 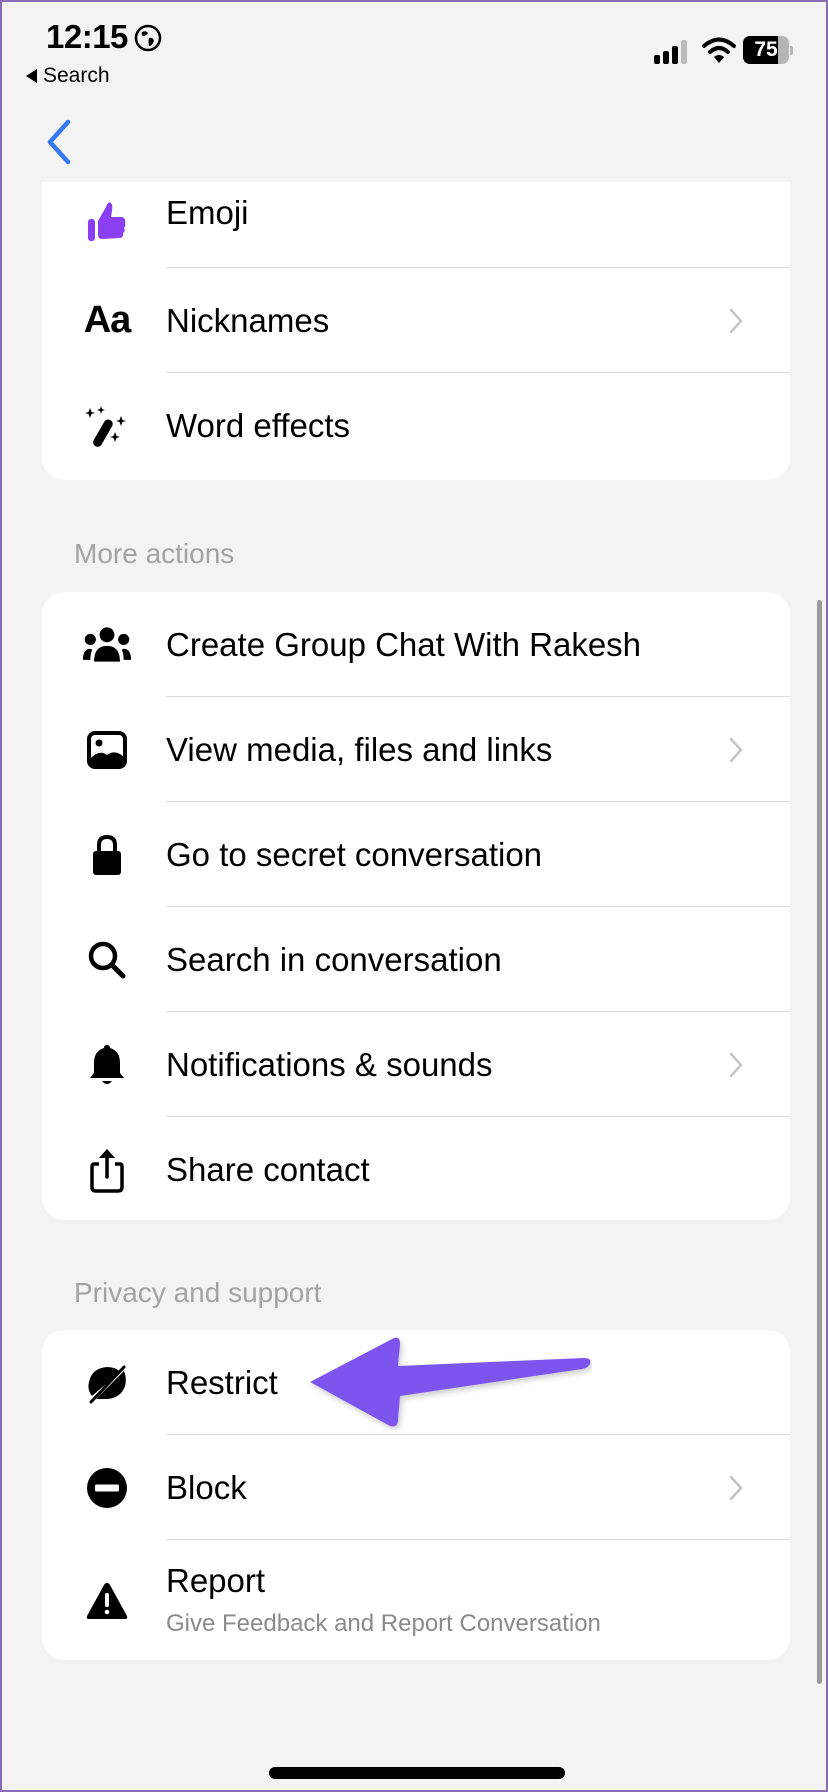 What do you see at coordinates (268, 1169) in the screenshot?
I see `menu-item-label: Share contact` at bounding box center [268, 1169].